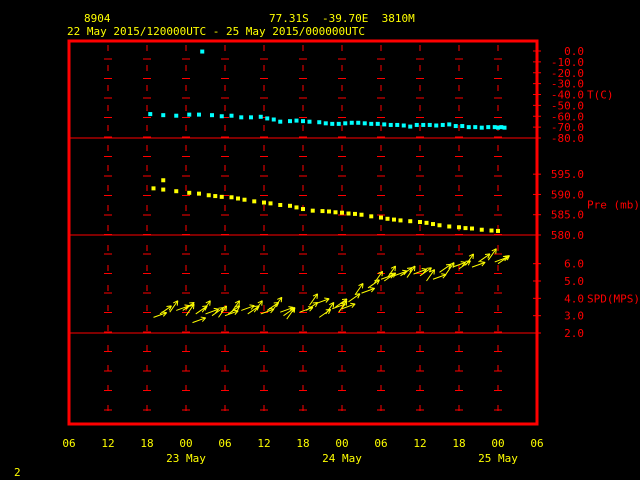  Describe the element at coordinates (613, 298) in the screenshot. I see `wind_speed-axis-label: SPD(MPS)` at that location.